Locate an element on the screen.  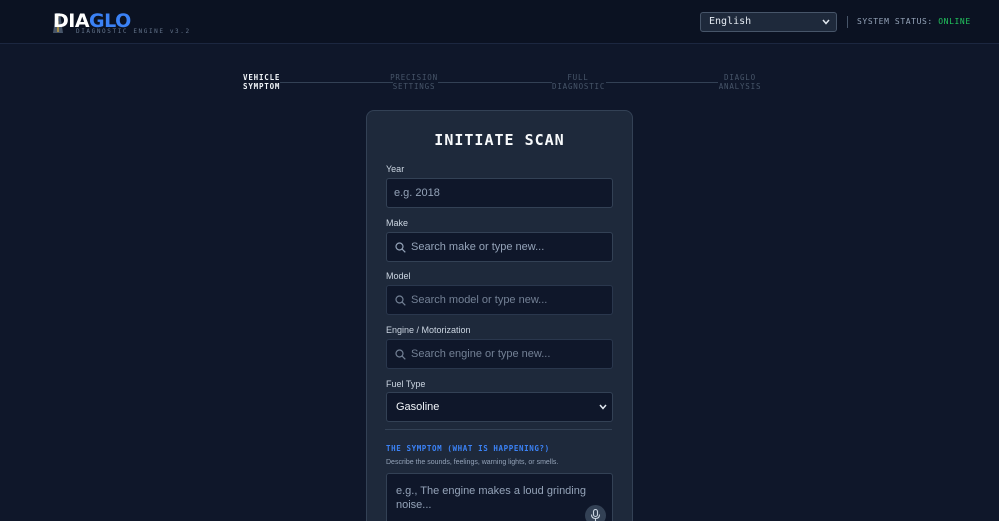
step-full-diagnostic: FULL DIAGNOSTIC is located at coordinates (578, 82).